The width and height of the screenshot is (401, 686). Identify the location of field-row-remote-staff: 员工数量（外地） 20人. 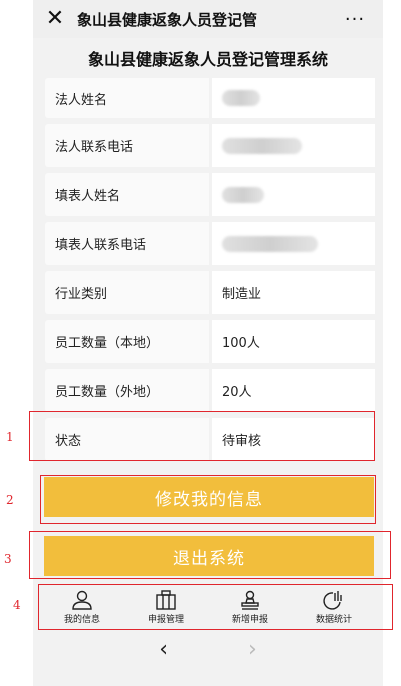
(210, 390).